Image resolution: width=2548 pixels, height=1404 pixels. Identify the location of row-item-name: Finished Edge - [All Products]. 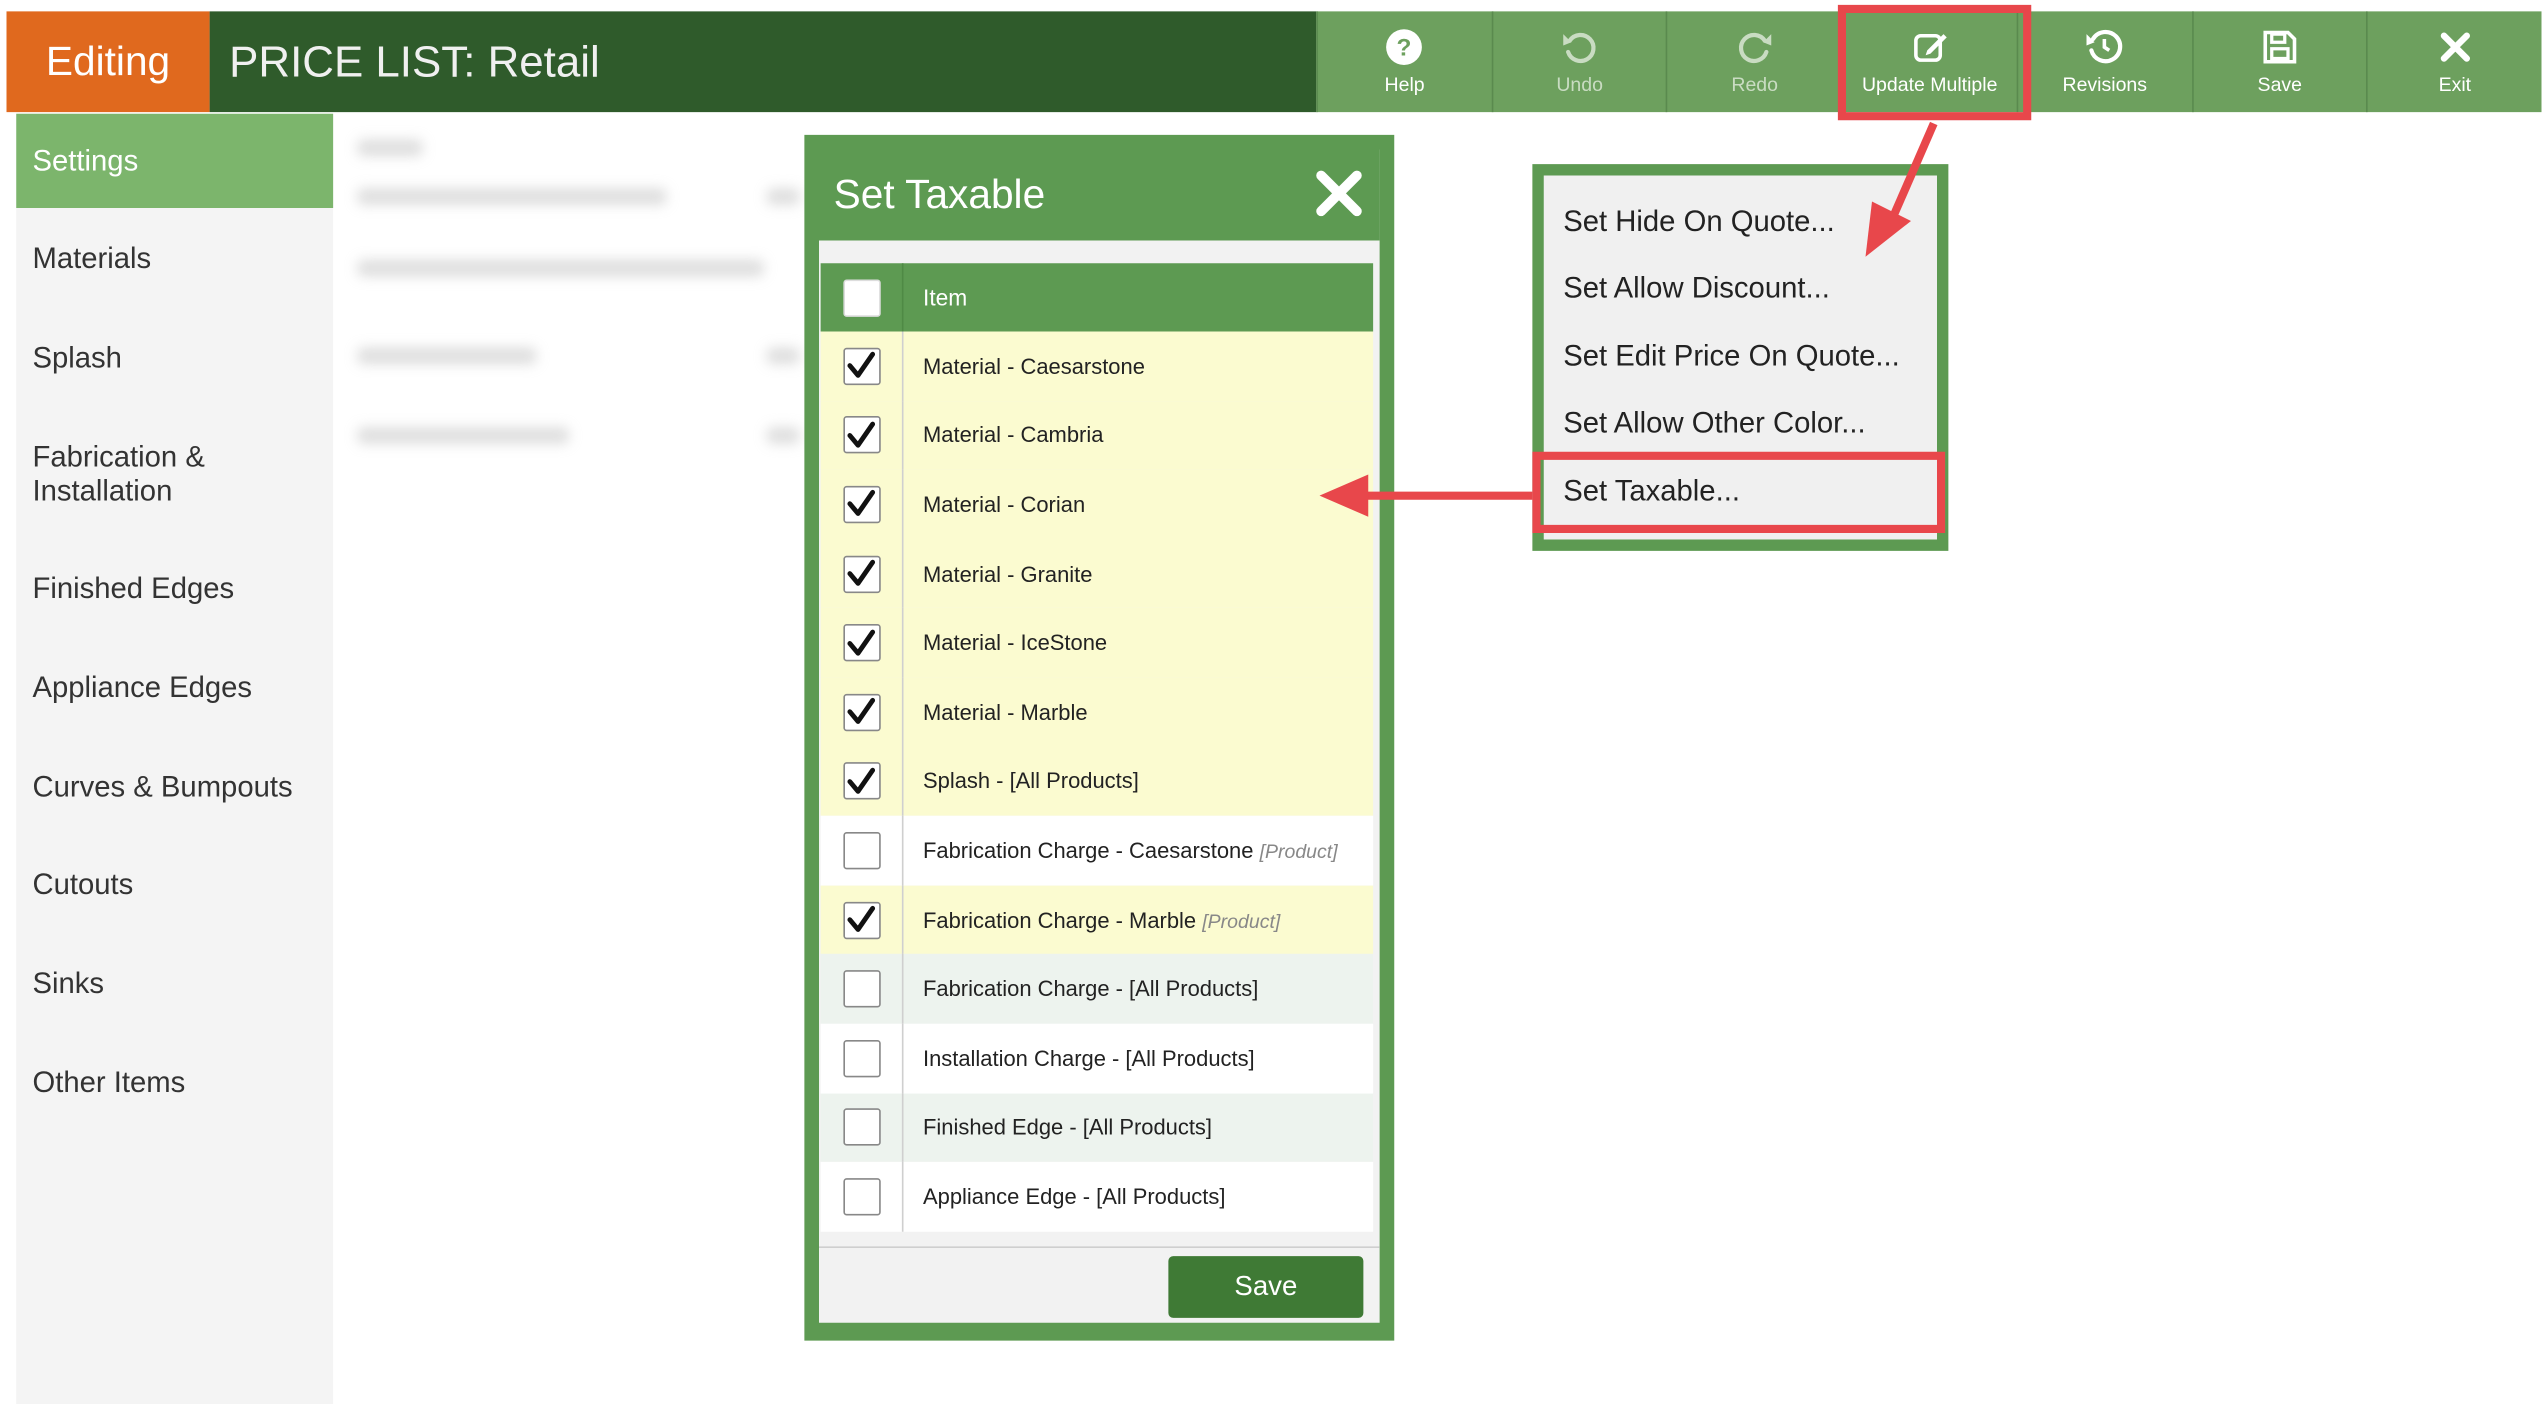
(1067, 1127).